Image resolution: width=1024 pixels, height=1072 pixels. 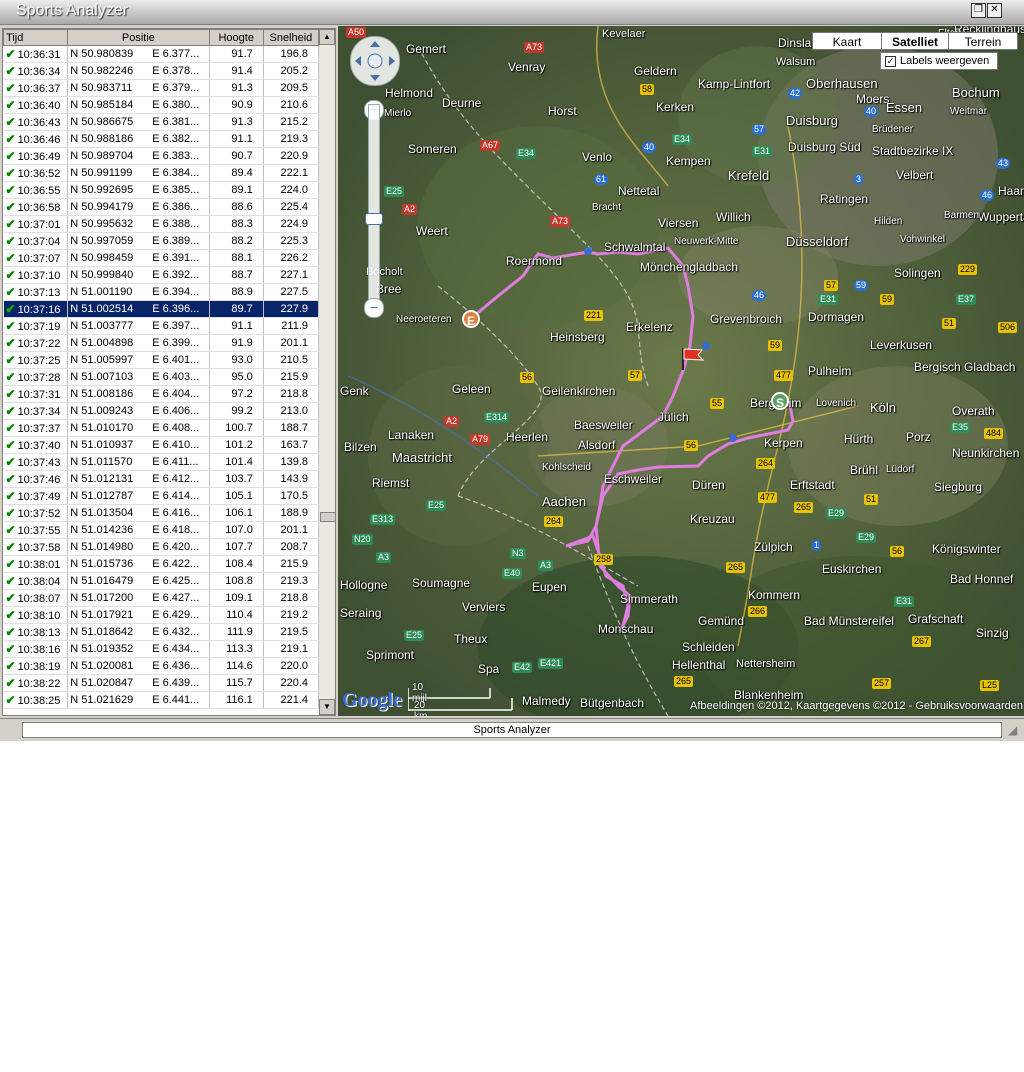 I want to click on table-row: ✔ 10:37:34 N 51.009243 E 6.406... 99.2 213.0, so click(x=161, y=411).